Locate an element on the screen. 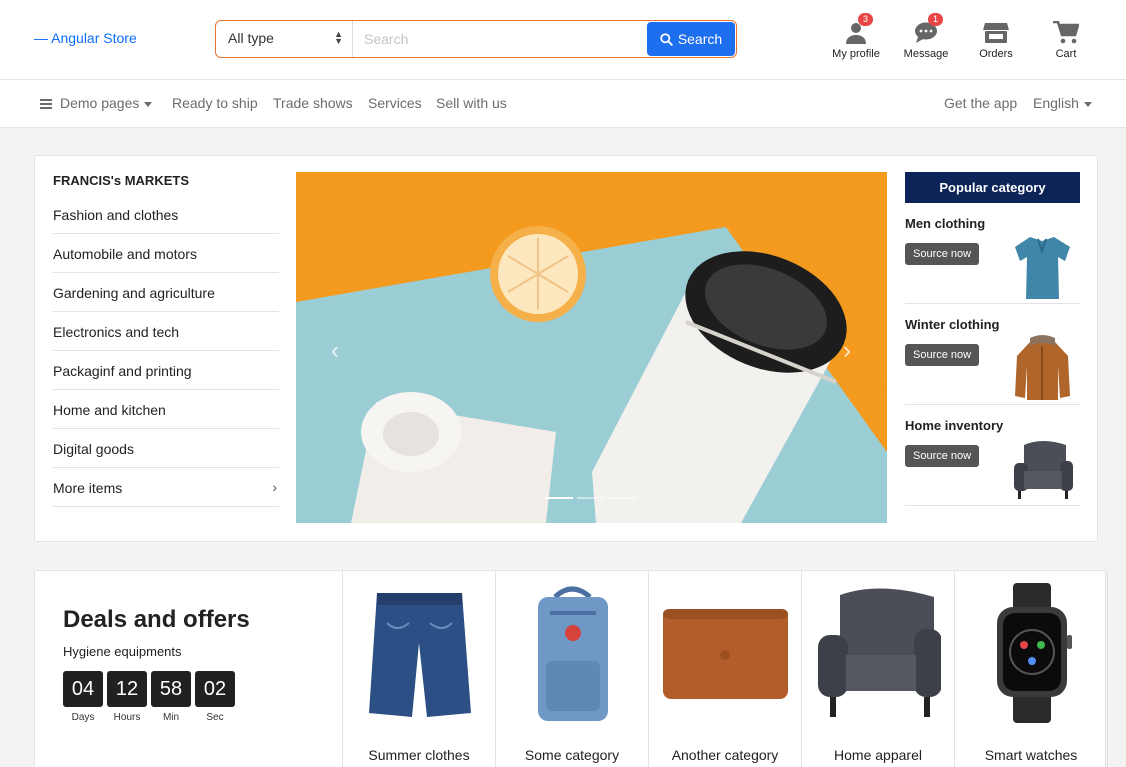 This screenshot has width=1126, height=767. orders-link: Orders is located at coordinates (996, 39).